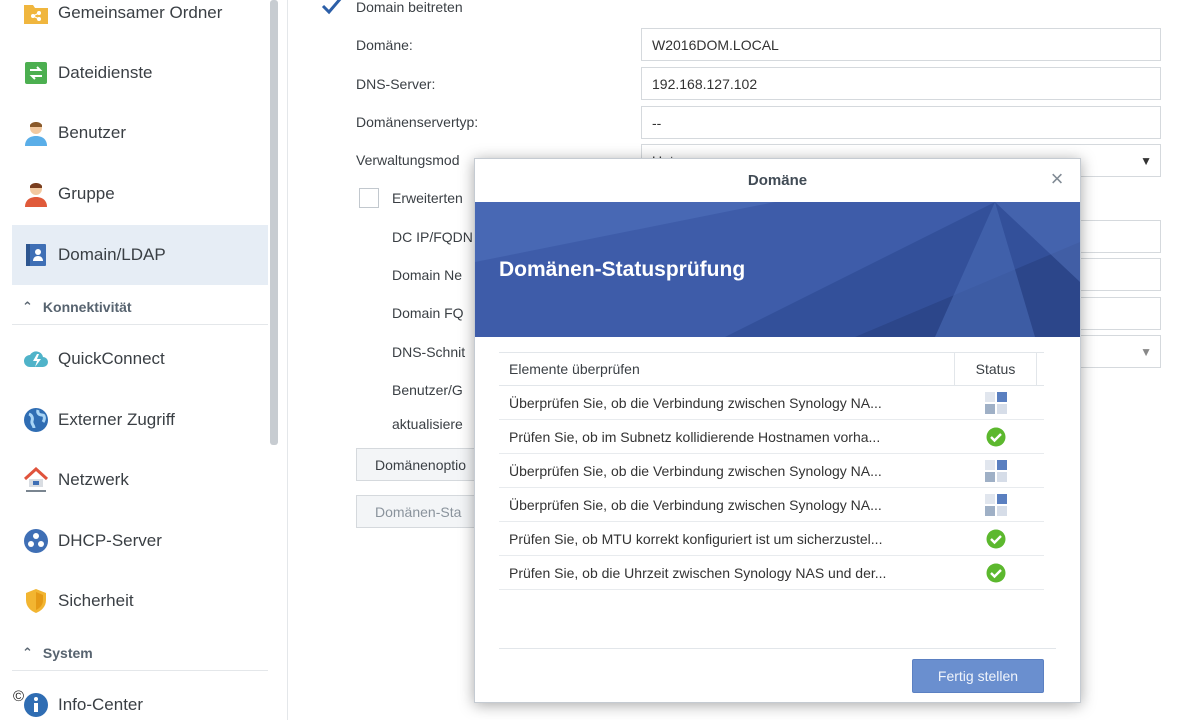 The width and height of the screenshot is (1199, 720). I want to click on finish-button: Fertig stellen, so click(978, 676).